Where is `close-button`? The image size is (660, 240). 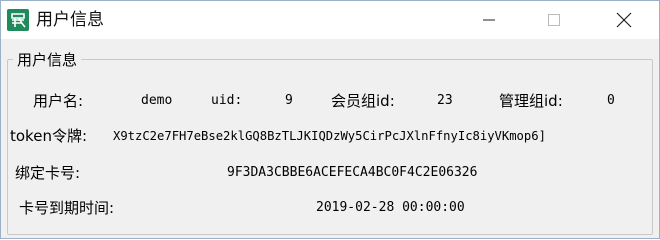
close-button is located at coordinates (624, 20).